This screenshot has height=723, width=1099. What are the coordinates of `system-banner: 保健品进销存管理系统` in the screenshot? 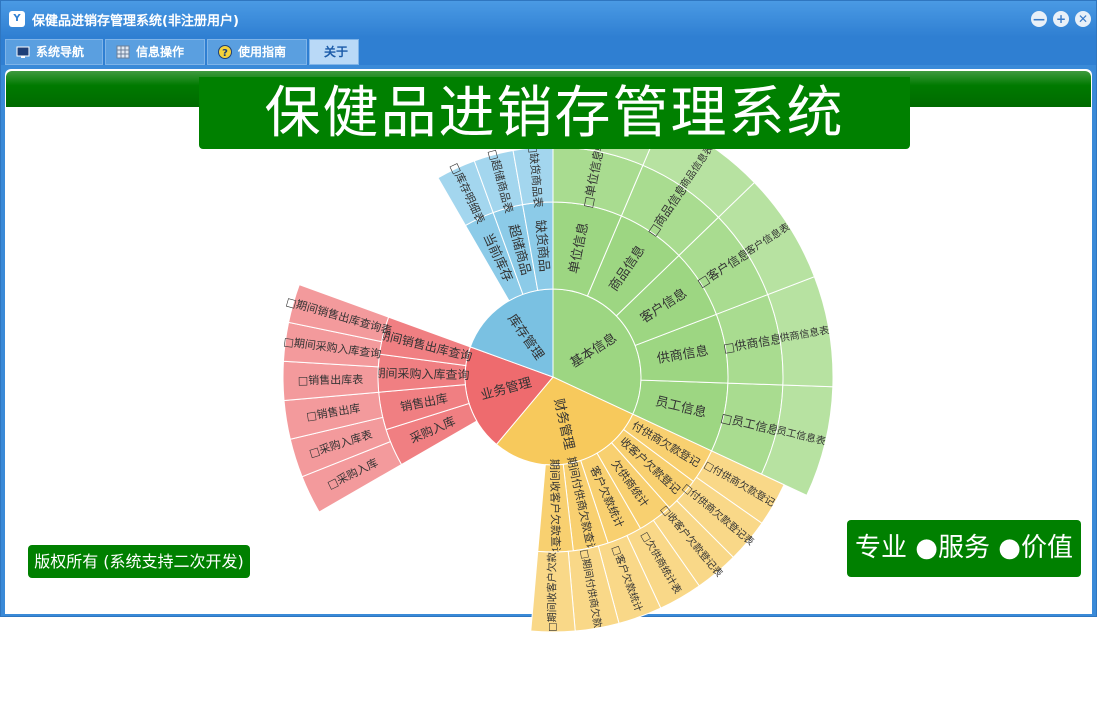 It's located at (554, 113).